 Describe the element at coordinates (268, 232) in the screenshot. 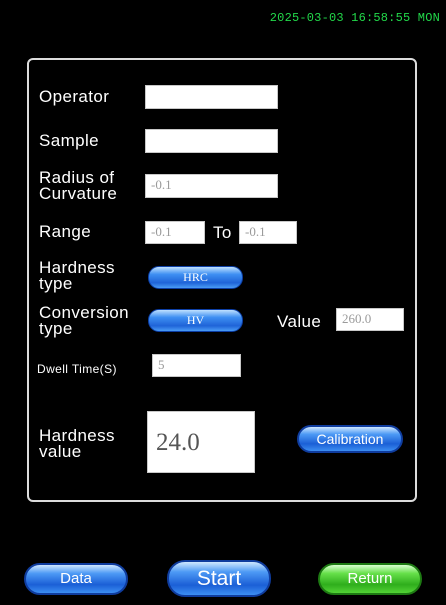

I see `range-to-input: -0.1` at that location.